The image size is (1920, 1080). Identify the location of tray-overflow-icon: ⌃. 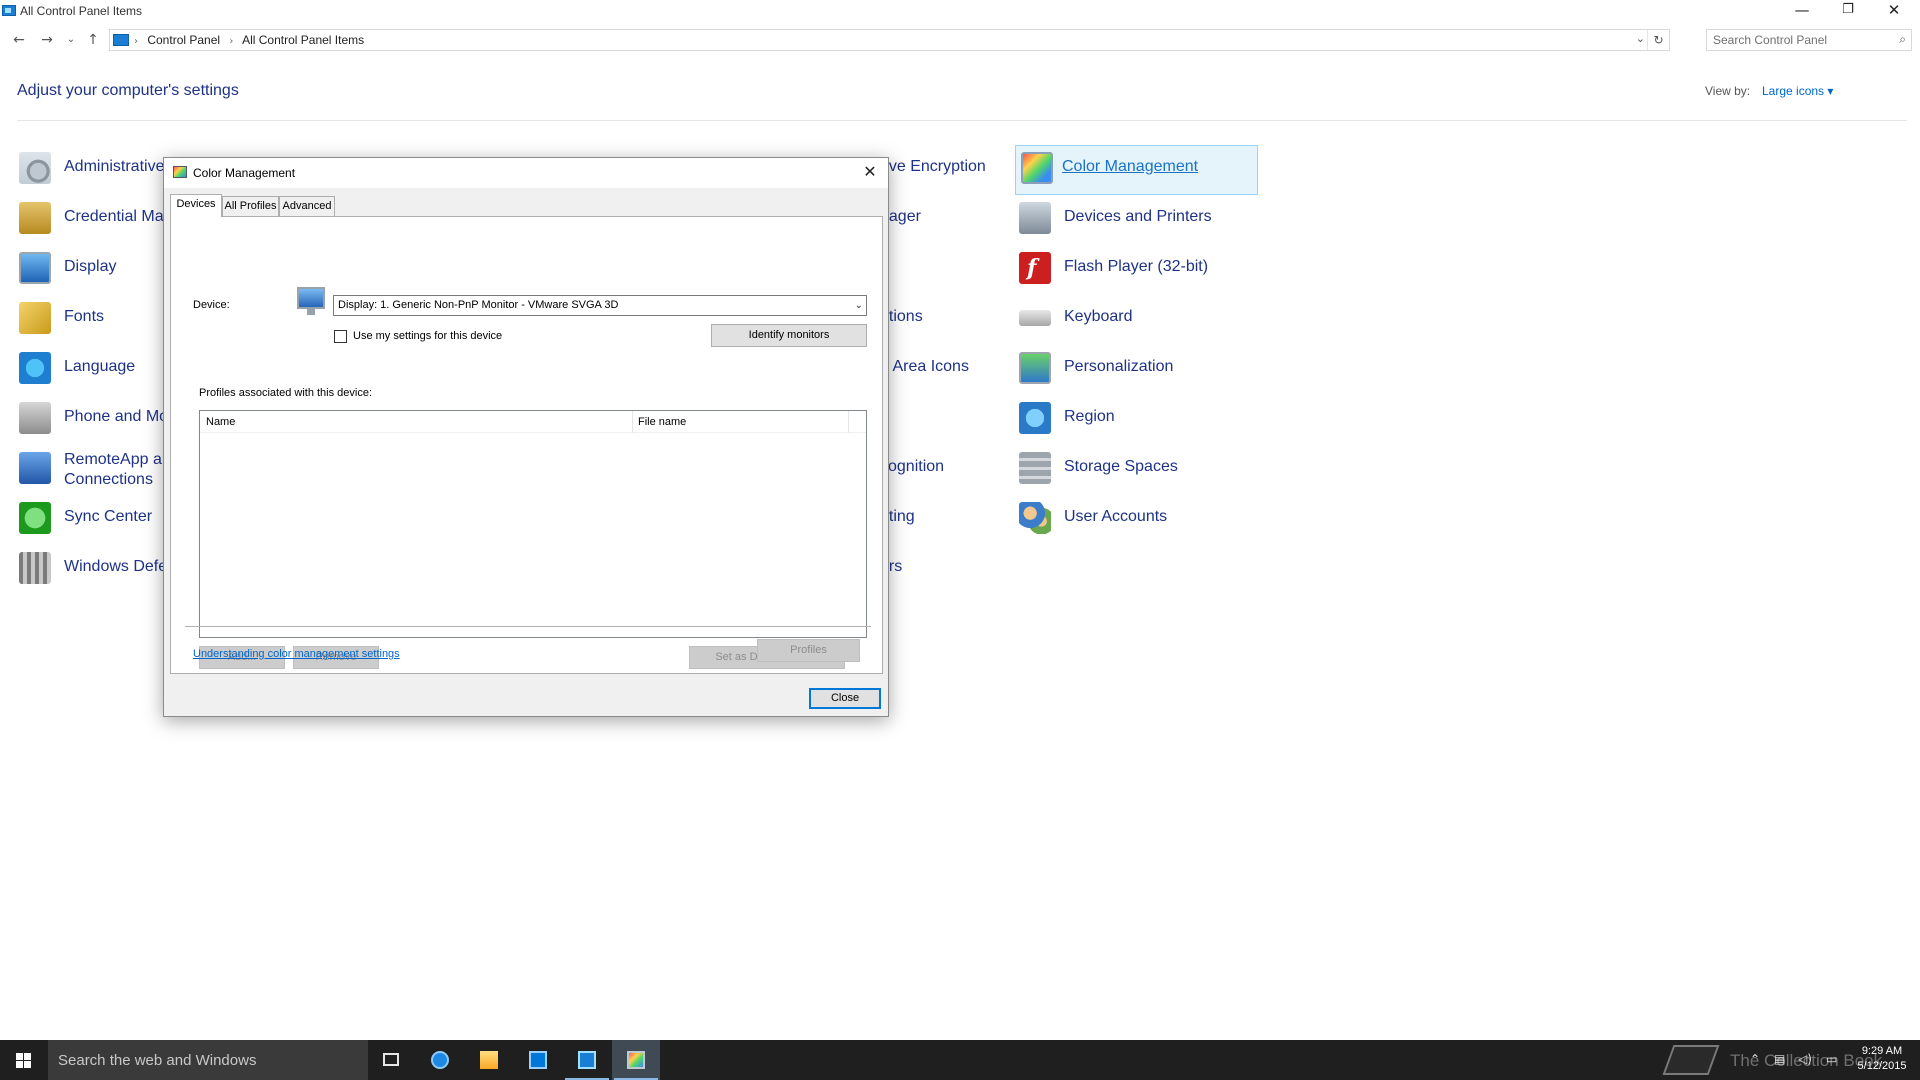
(1755, 1059).